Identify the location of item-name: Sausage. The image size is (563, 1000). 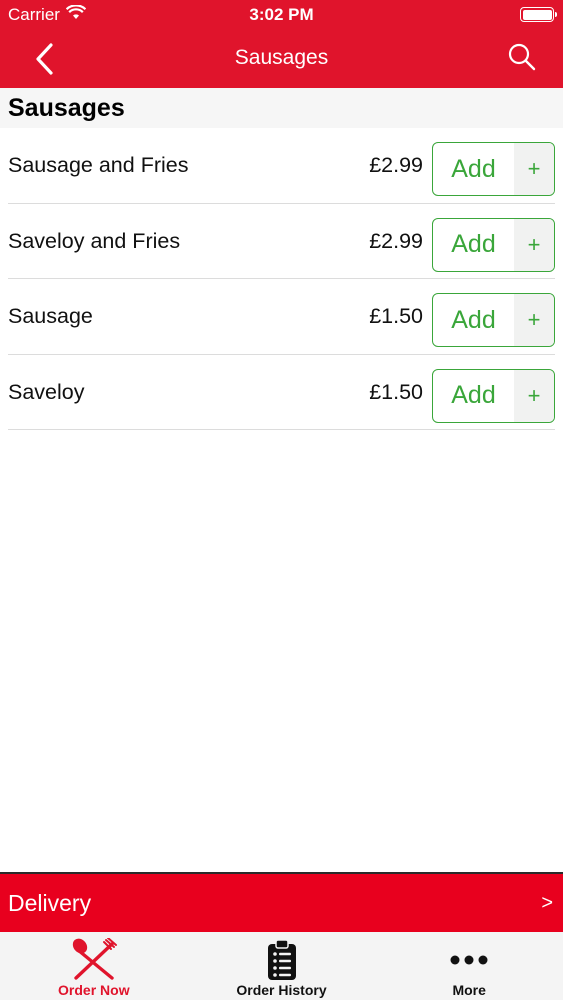
(50, 316).